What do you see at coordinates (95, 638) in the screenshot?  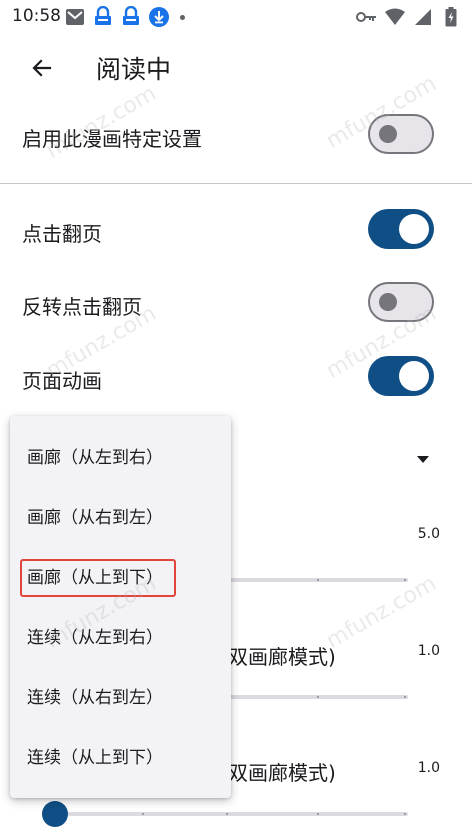 I see `menu-item-label: 连续（从左到右）` at bounding box center [95, 638].